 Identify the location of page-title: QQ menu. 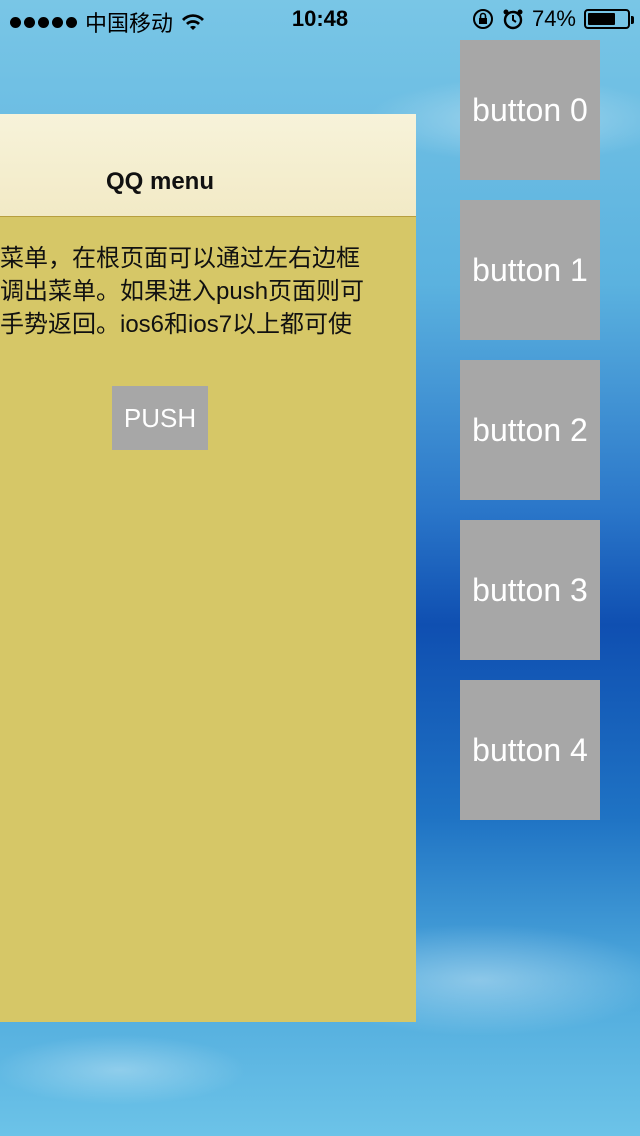
(159, 181).